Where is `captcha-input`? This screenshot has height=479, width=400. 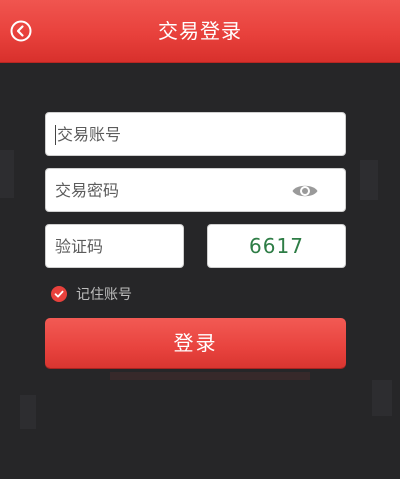 captcha-input is located at coordinates (114, 246).